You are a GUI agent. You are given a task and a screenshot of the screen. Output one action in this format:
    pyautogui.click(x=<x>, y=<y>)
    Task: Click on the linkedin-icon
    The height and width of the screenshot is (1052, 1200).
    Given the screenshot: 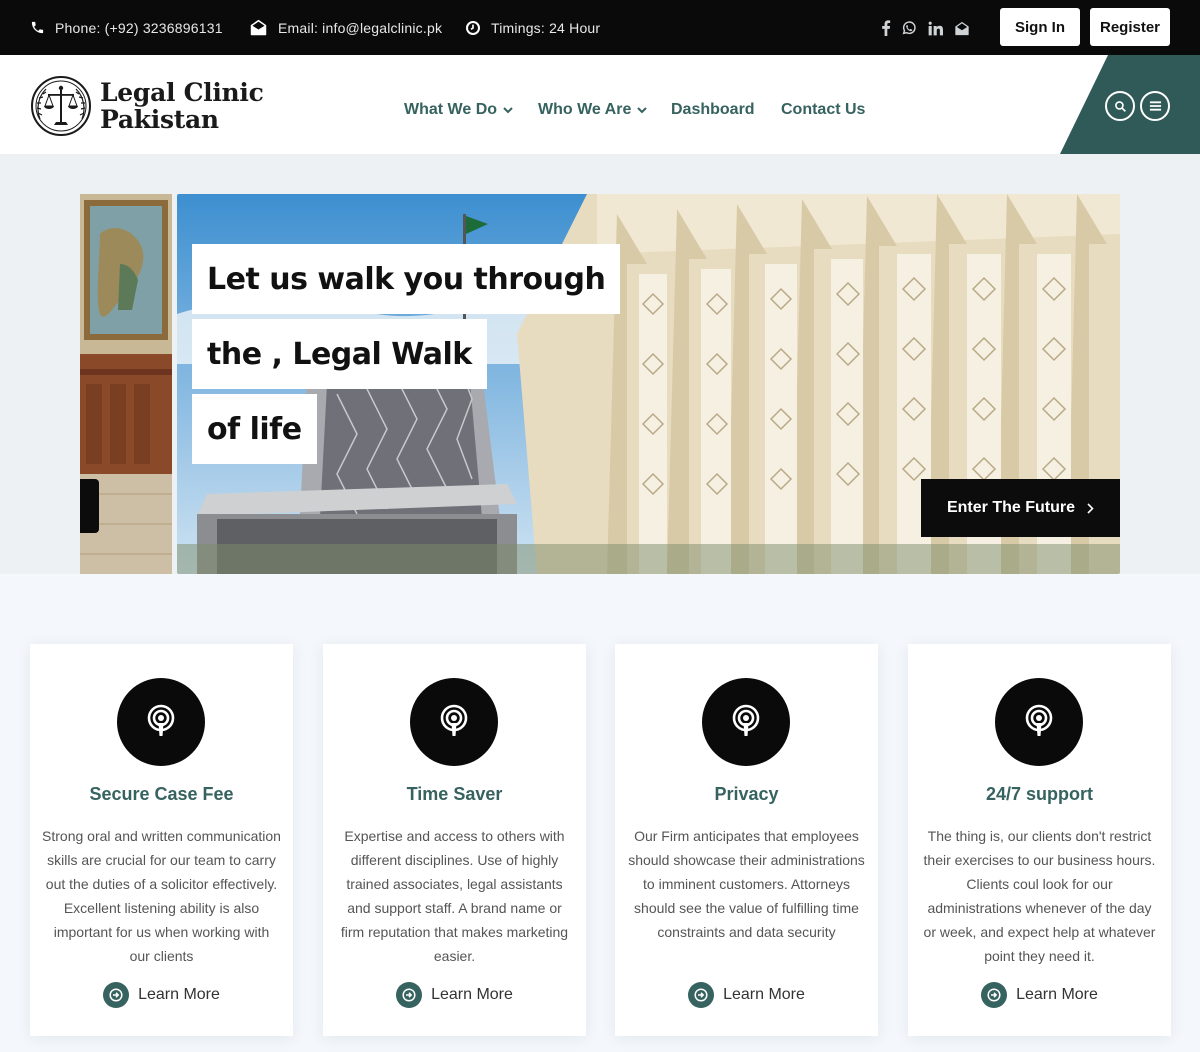 What is the action you would take?
    pyautogui.click(x=935, y=28)
    